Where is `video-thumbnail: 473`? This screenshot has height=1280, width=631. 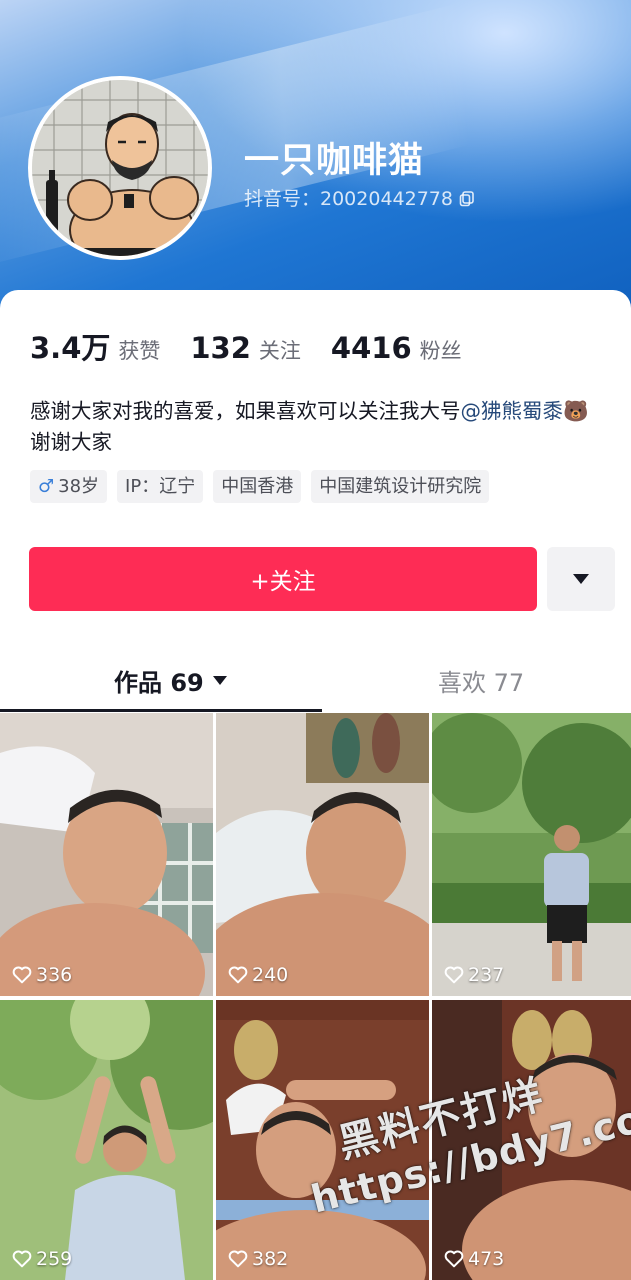 video-thumbnail: 473 is located at coordinates (531, 1140).